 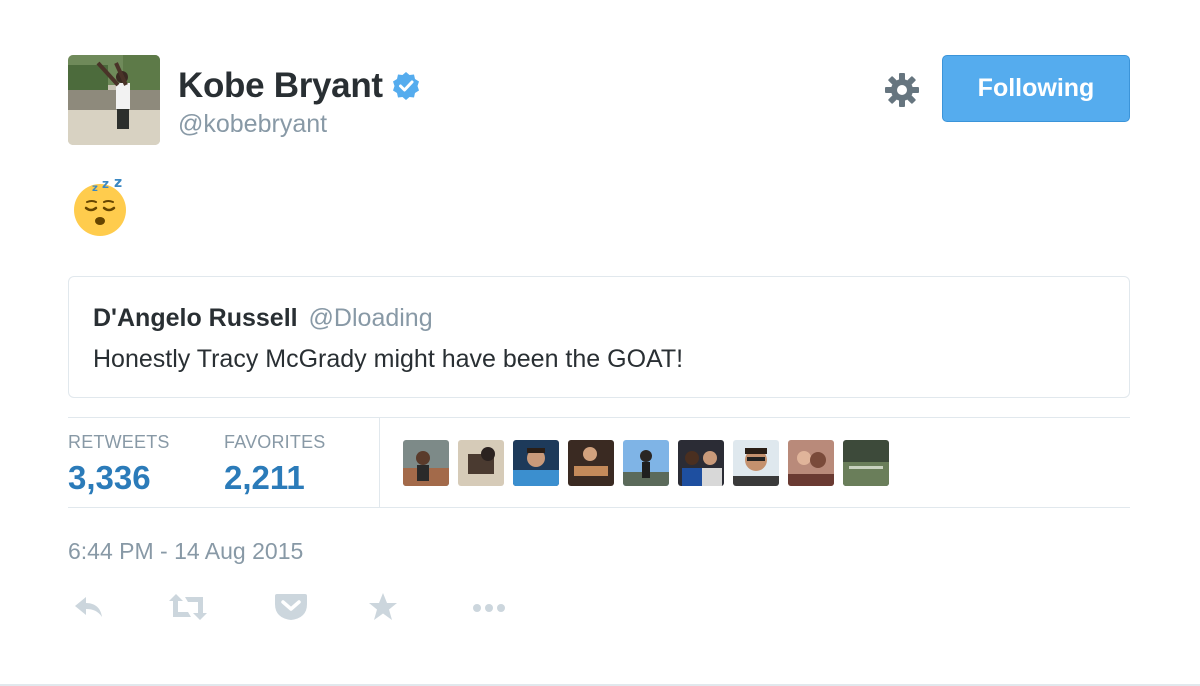 I want to click on verified-badge-icon, so click(x=406, y=86).